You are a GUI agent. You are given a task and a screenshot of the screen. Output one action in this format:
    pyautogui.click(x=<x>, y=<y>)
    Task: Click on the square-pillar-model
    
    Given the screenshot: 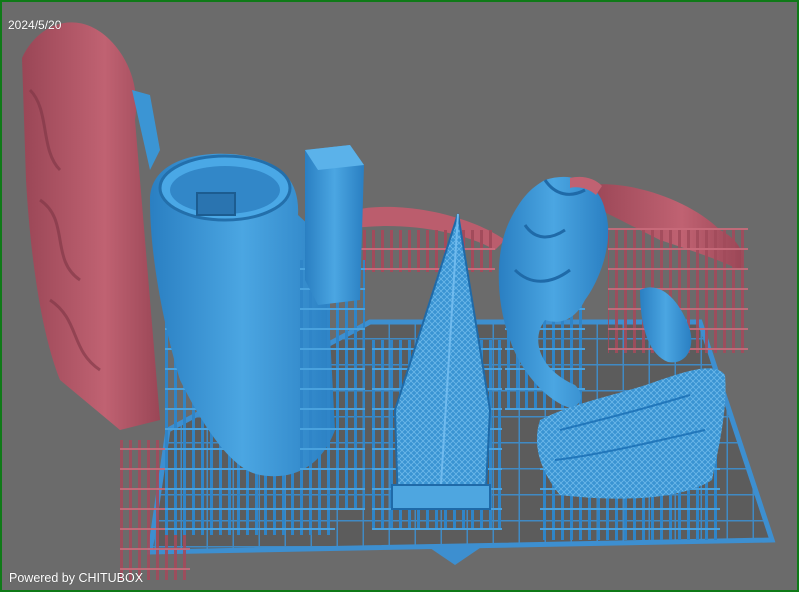 What is the action you would take?
    pyautogui.click(x=332, y=327)
    